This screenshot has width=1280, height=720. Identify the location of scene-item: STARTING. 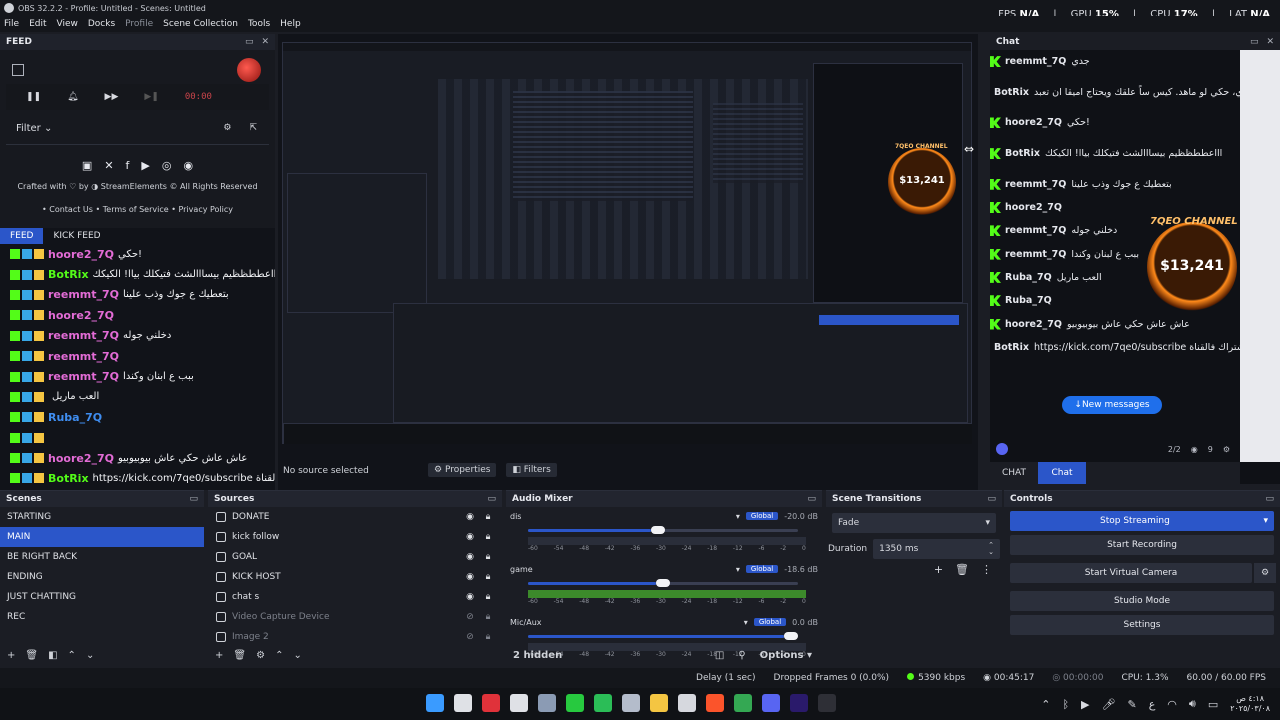
(102, 517).